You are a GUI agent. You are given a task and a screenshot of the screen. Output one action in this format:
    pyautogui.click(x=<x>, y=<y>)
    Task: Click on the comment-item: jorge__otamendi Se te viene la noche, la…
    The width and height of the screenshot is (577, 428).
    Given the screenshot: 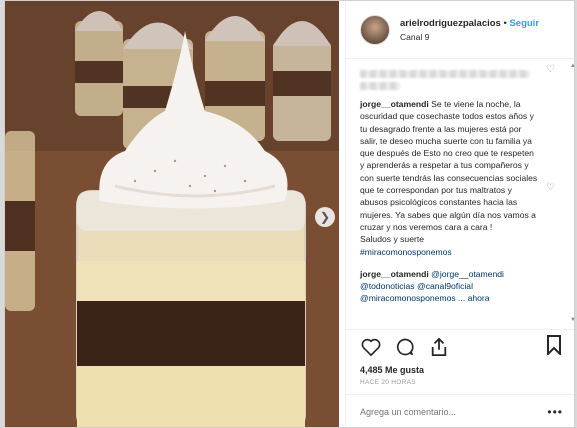 What is the action you would take?
    pyautogui.click(x=450, y=178)
    